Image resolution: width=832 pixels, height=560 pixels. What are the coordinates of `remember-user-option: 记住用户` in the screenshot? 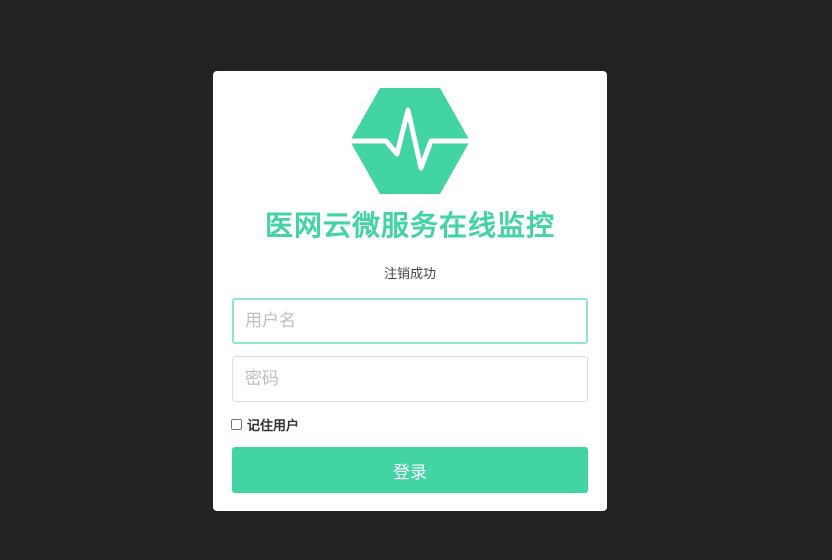 It's located at (265, 424).